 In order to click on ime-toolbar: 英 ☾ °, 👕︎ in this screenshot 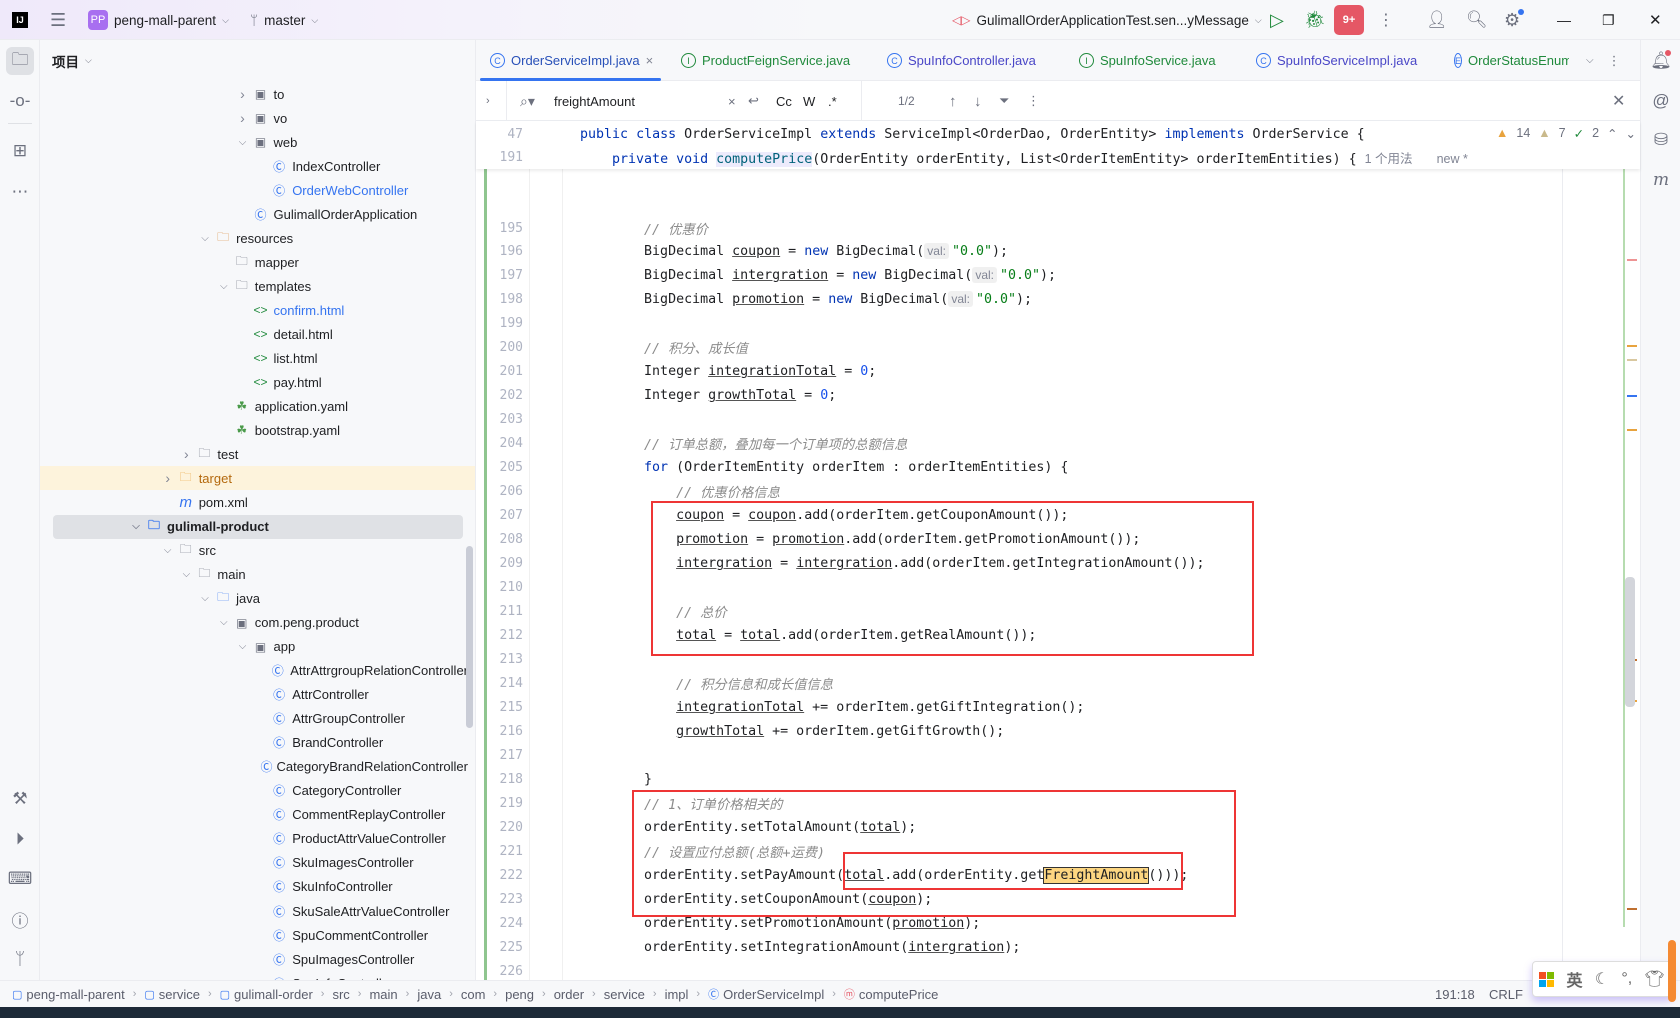, I will do `click(1602, 979)`.